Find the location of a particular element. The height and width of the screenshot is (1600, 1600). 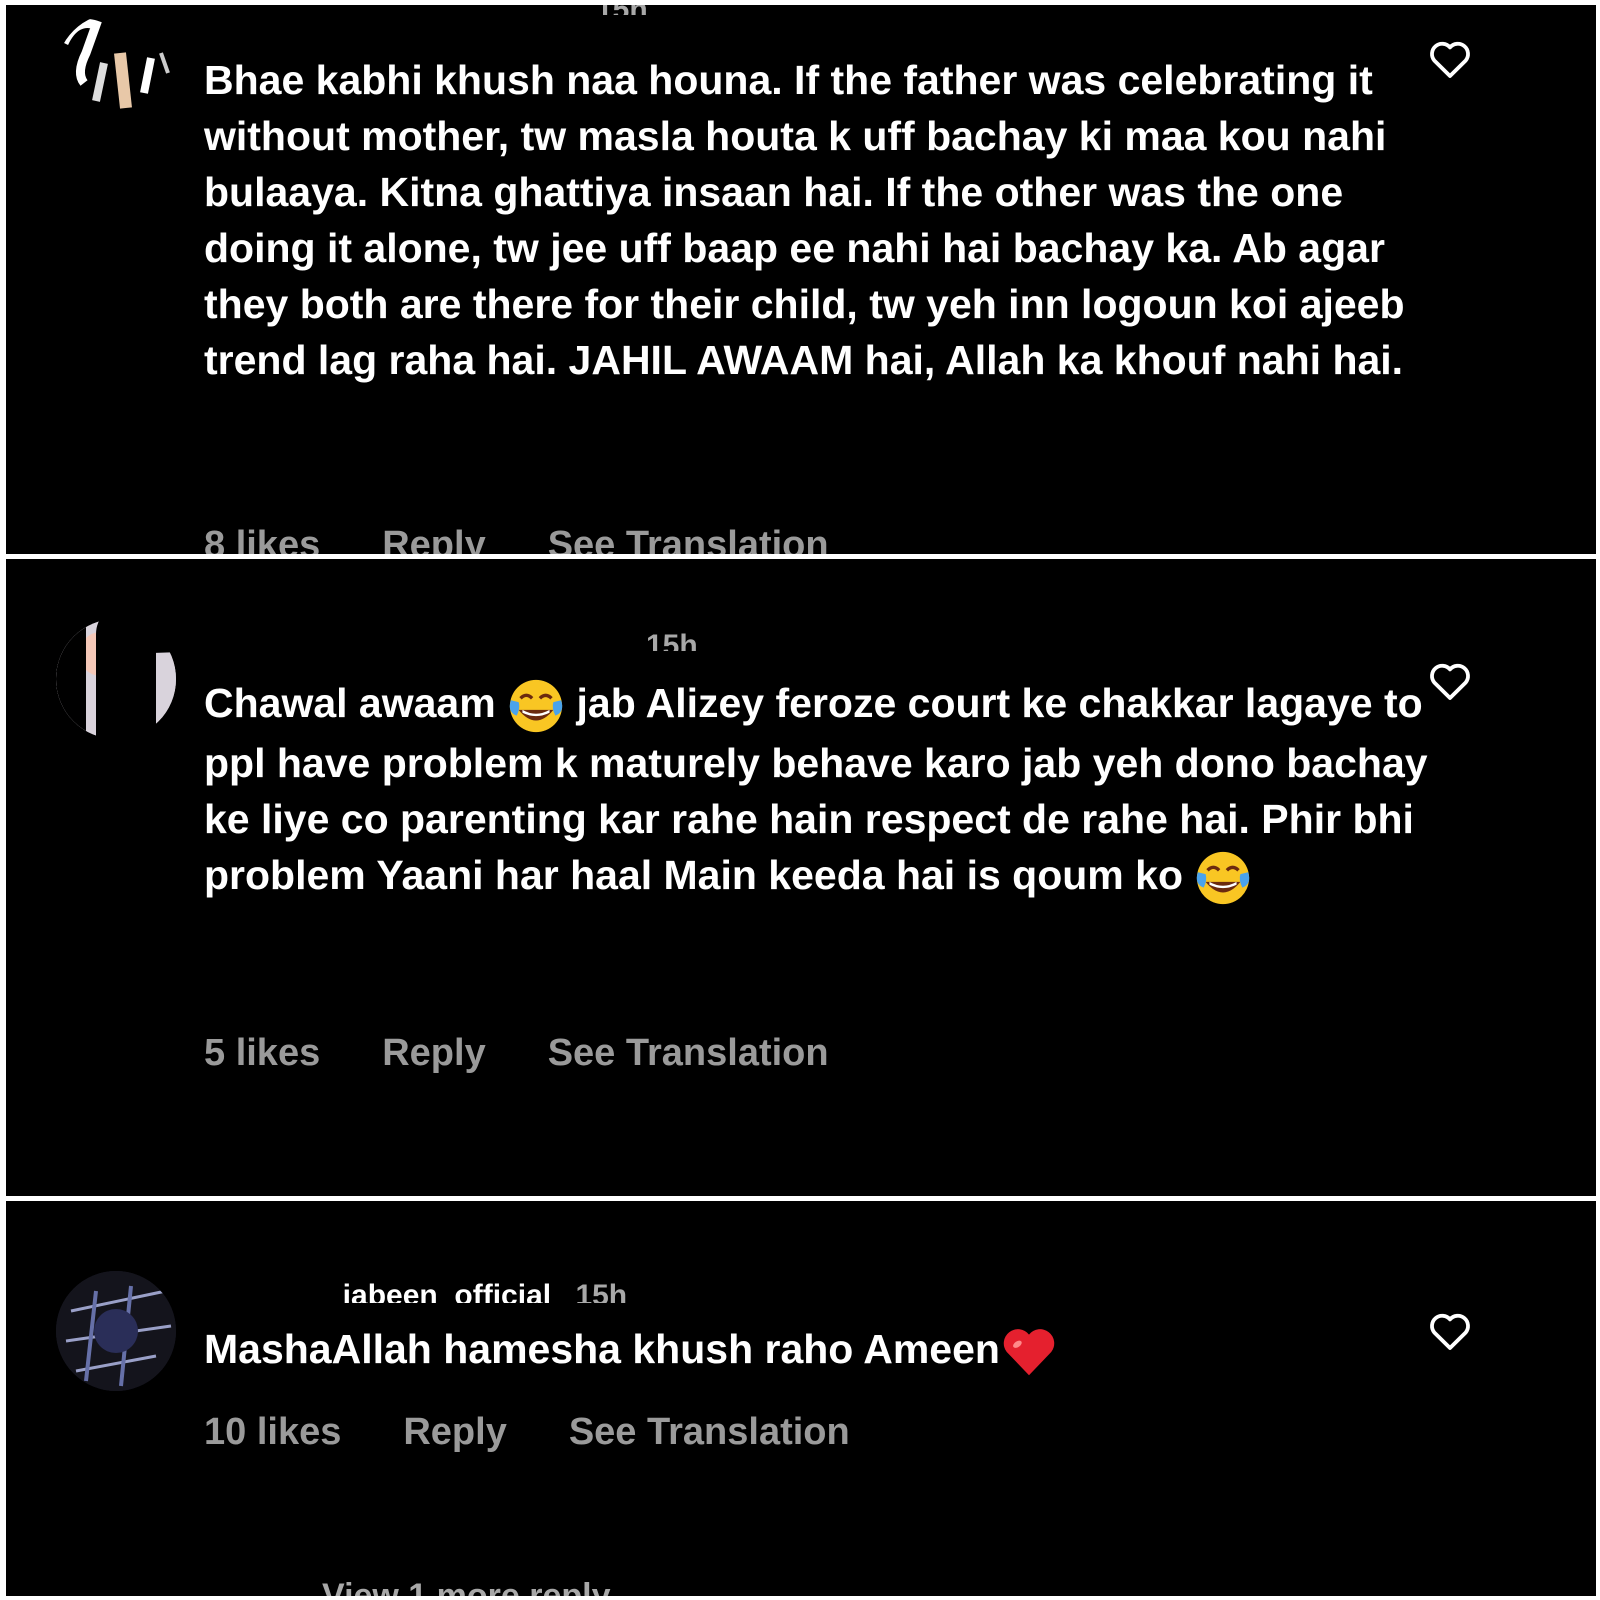

view-replies-row: View 1 more reply is located at coordinates (407, 1586).